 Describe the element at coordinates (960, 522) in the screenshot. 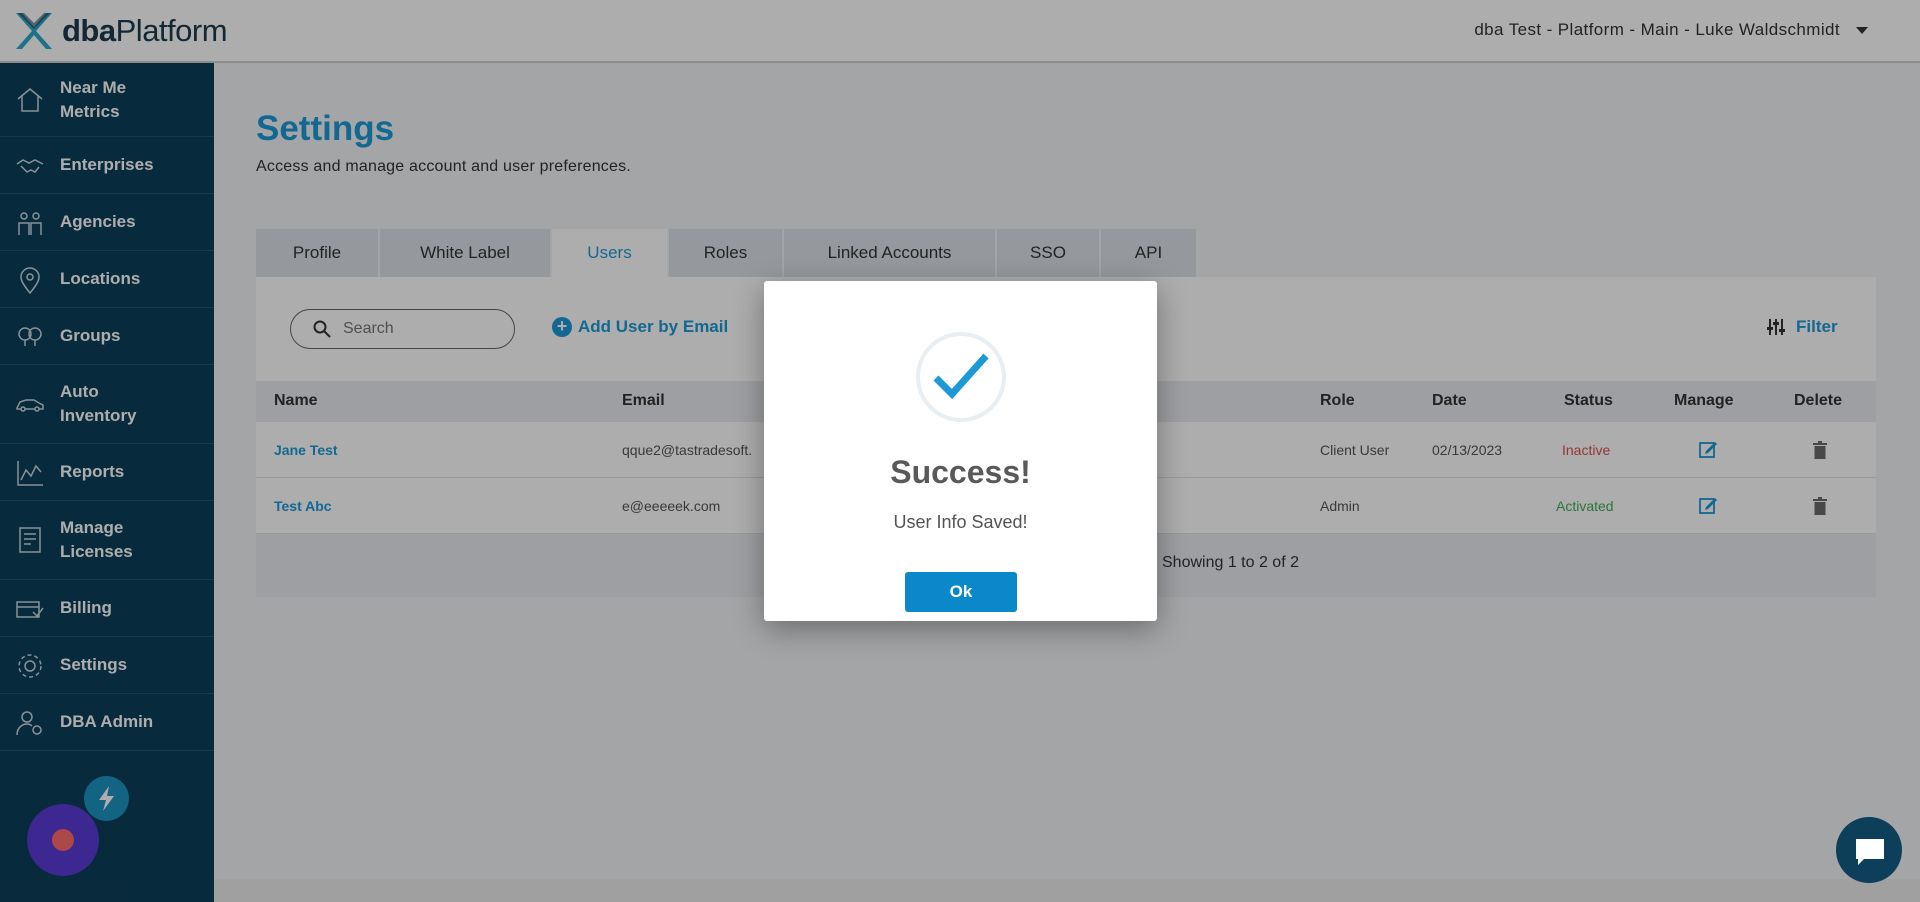

I see `dialog-message: User Info Saved!` at that location.